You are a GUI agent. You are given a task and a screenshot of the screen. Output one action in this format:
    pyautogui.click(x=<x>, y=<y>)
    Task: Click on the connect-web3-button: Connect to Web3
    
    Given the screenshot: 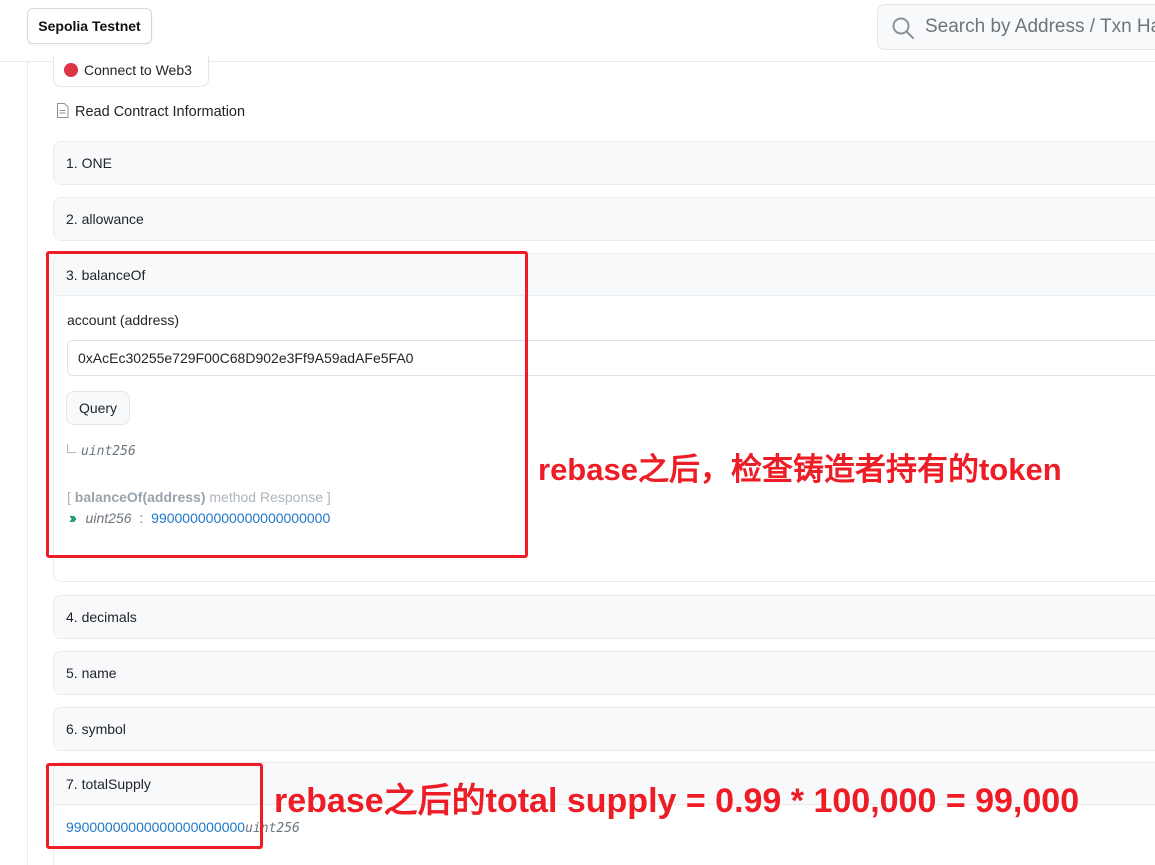 What is the action you would take?
    pyautogui.click(x=131, y=71)
    